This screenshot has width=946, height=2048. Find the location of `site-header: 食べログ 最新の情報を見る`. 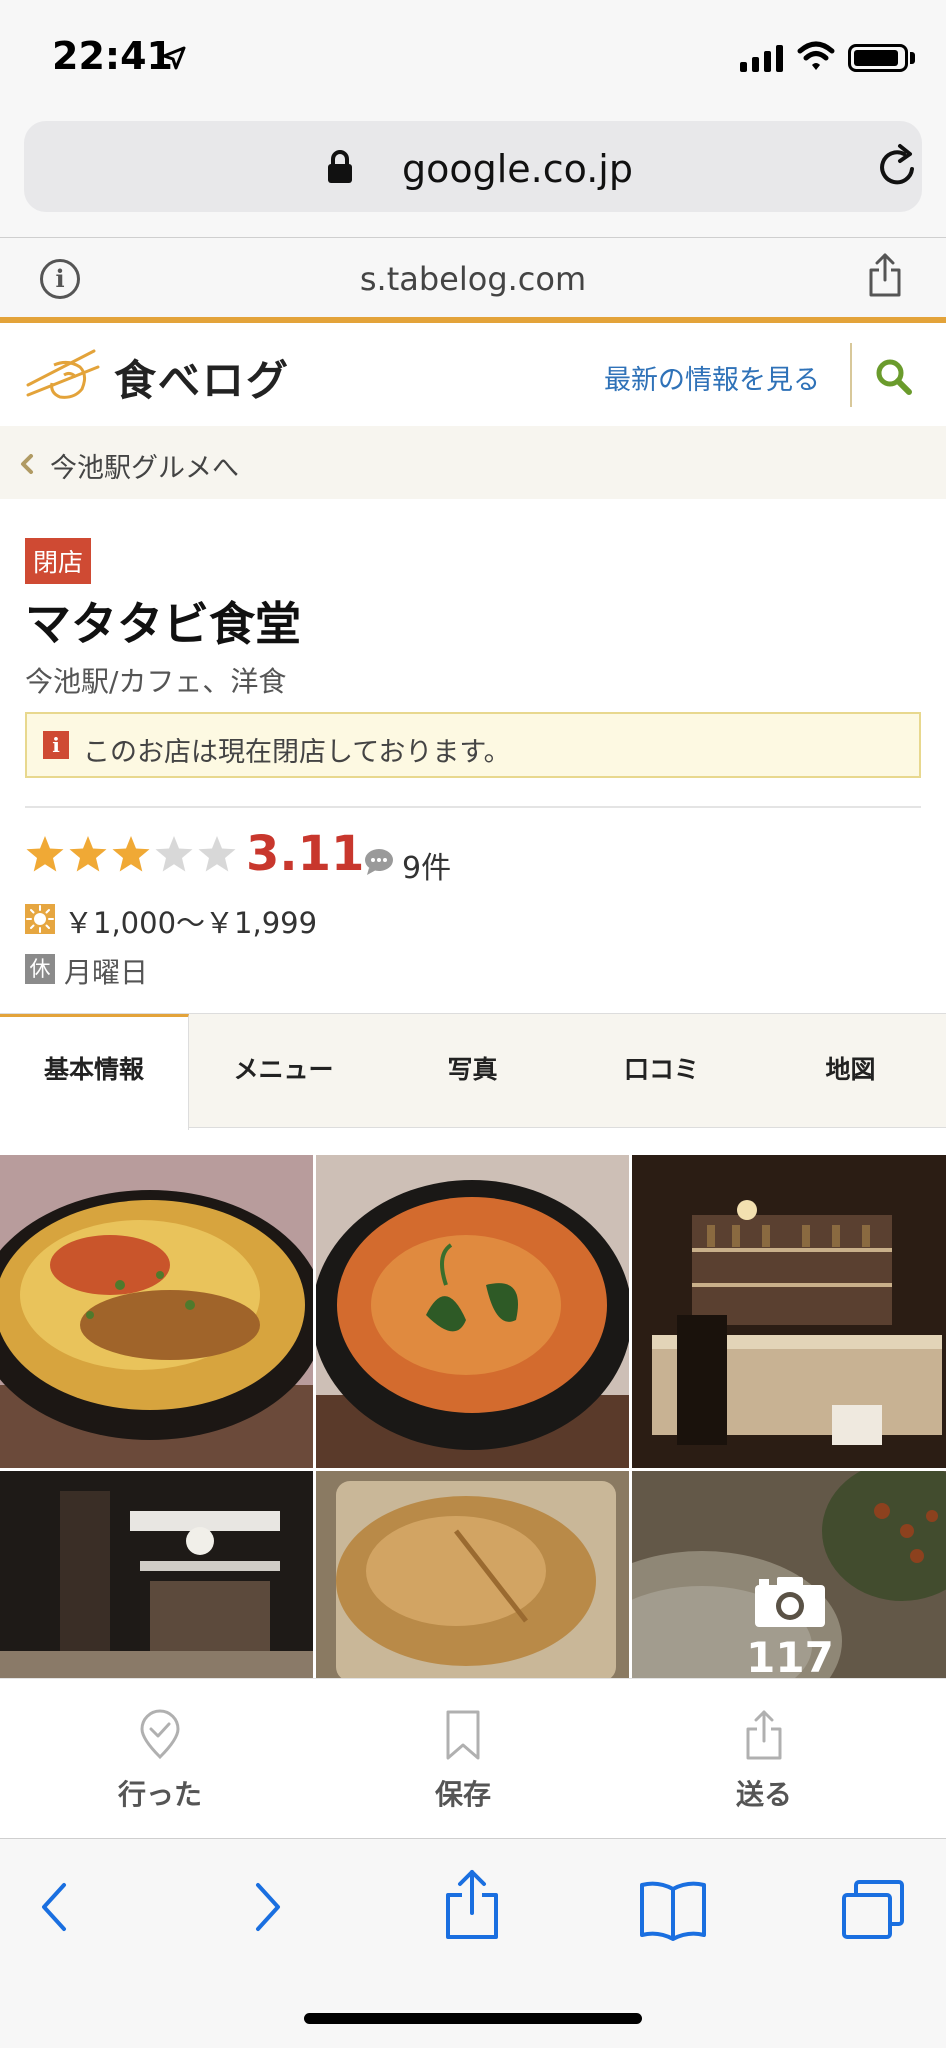

site-header: 食べログ 最新の情報を見る is located at coordinates (473, 374).